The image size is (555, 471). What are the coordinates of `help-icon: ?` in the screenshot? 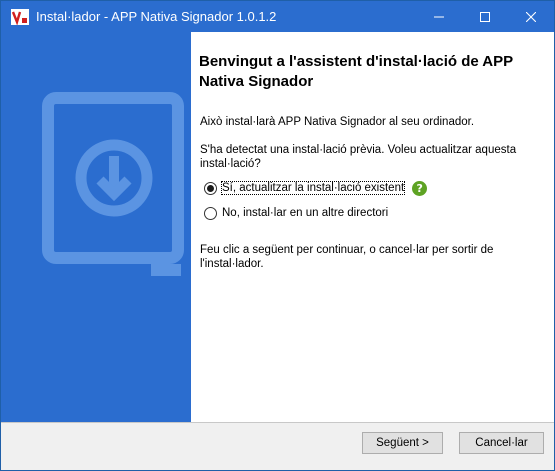 It's located at (420, 188).